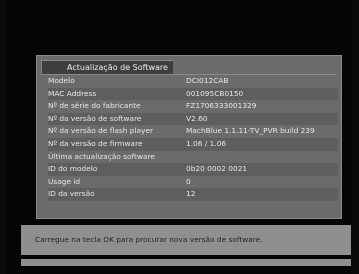  I want to click on info-value: MachBlue 1.1.11-TV_PVR build 239, so click(250, 131).